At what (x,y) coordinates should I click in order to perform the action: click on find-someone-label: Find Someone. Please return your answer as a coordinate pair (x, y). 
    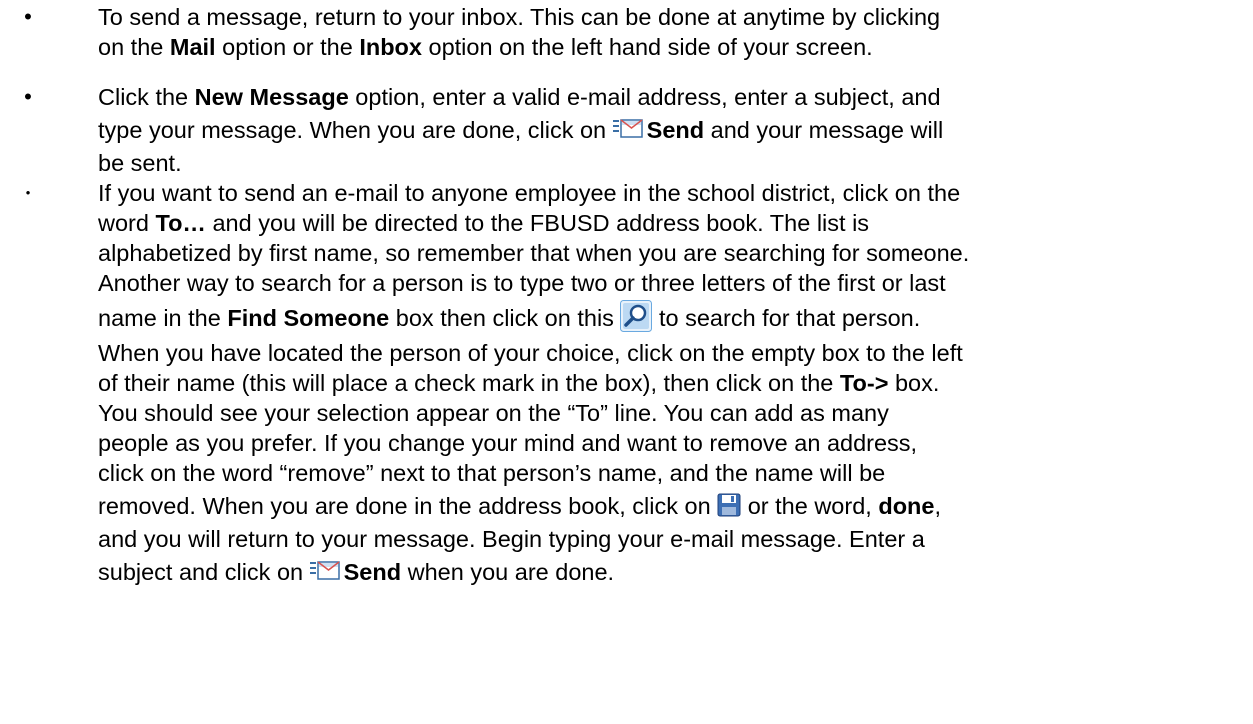
    Looking at the image, I should click on (308, 318).